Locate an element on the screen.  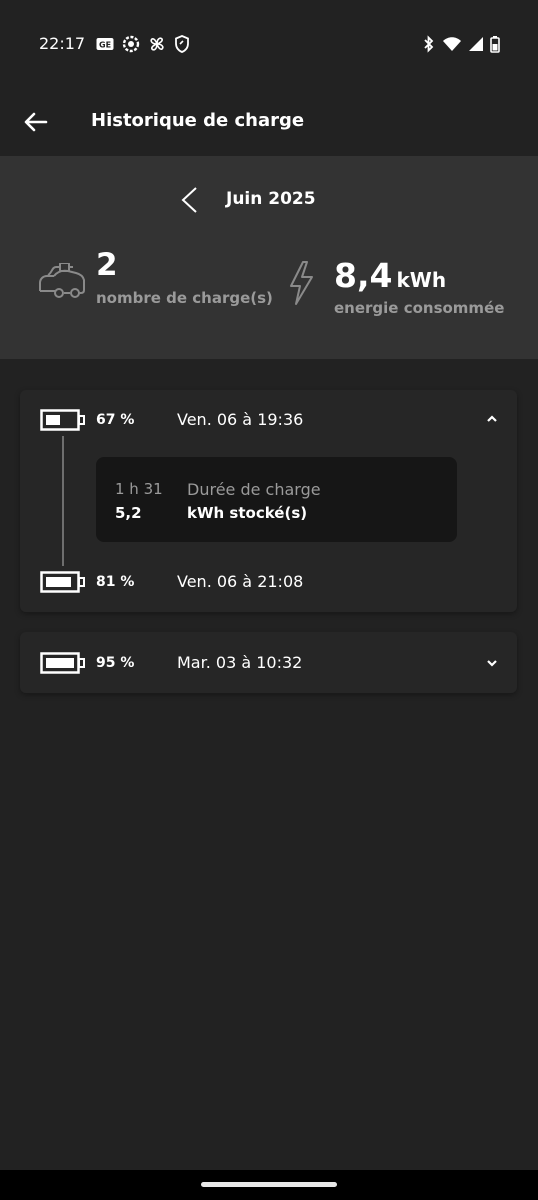
start-battery-percent: 67 % is located at coordinates (115, 420).